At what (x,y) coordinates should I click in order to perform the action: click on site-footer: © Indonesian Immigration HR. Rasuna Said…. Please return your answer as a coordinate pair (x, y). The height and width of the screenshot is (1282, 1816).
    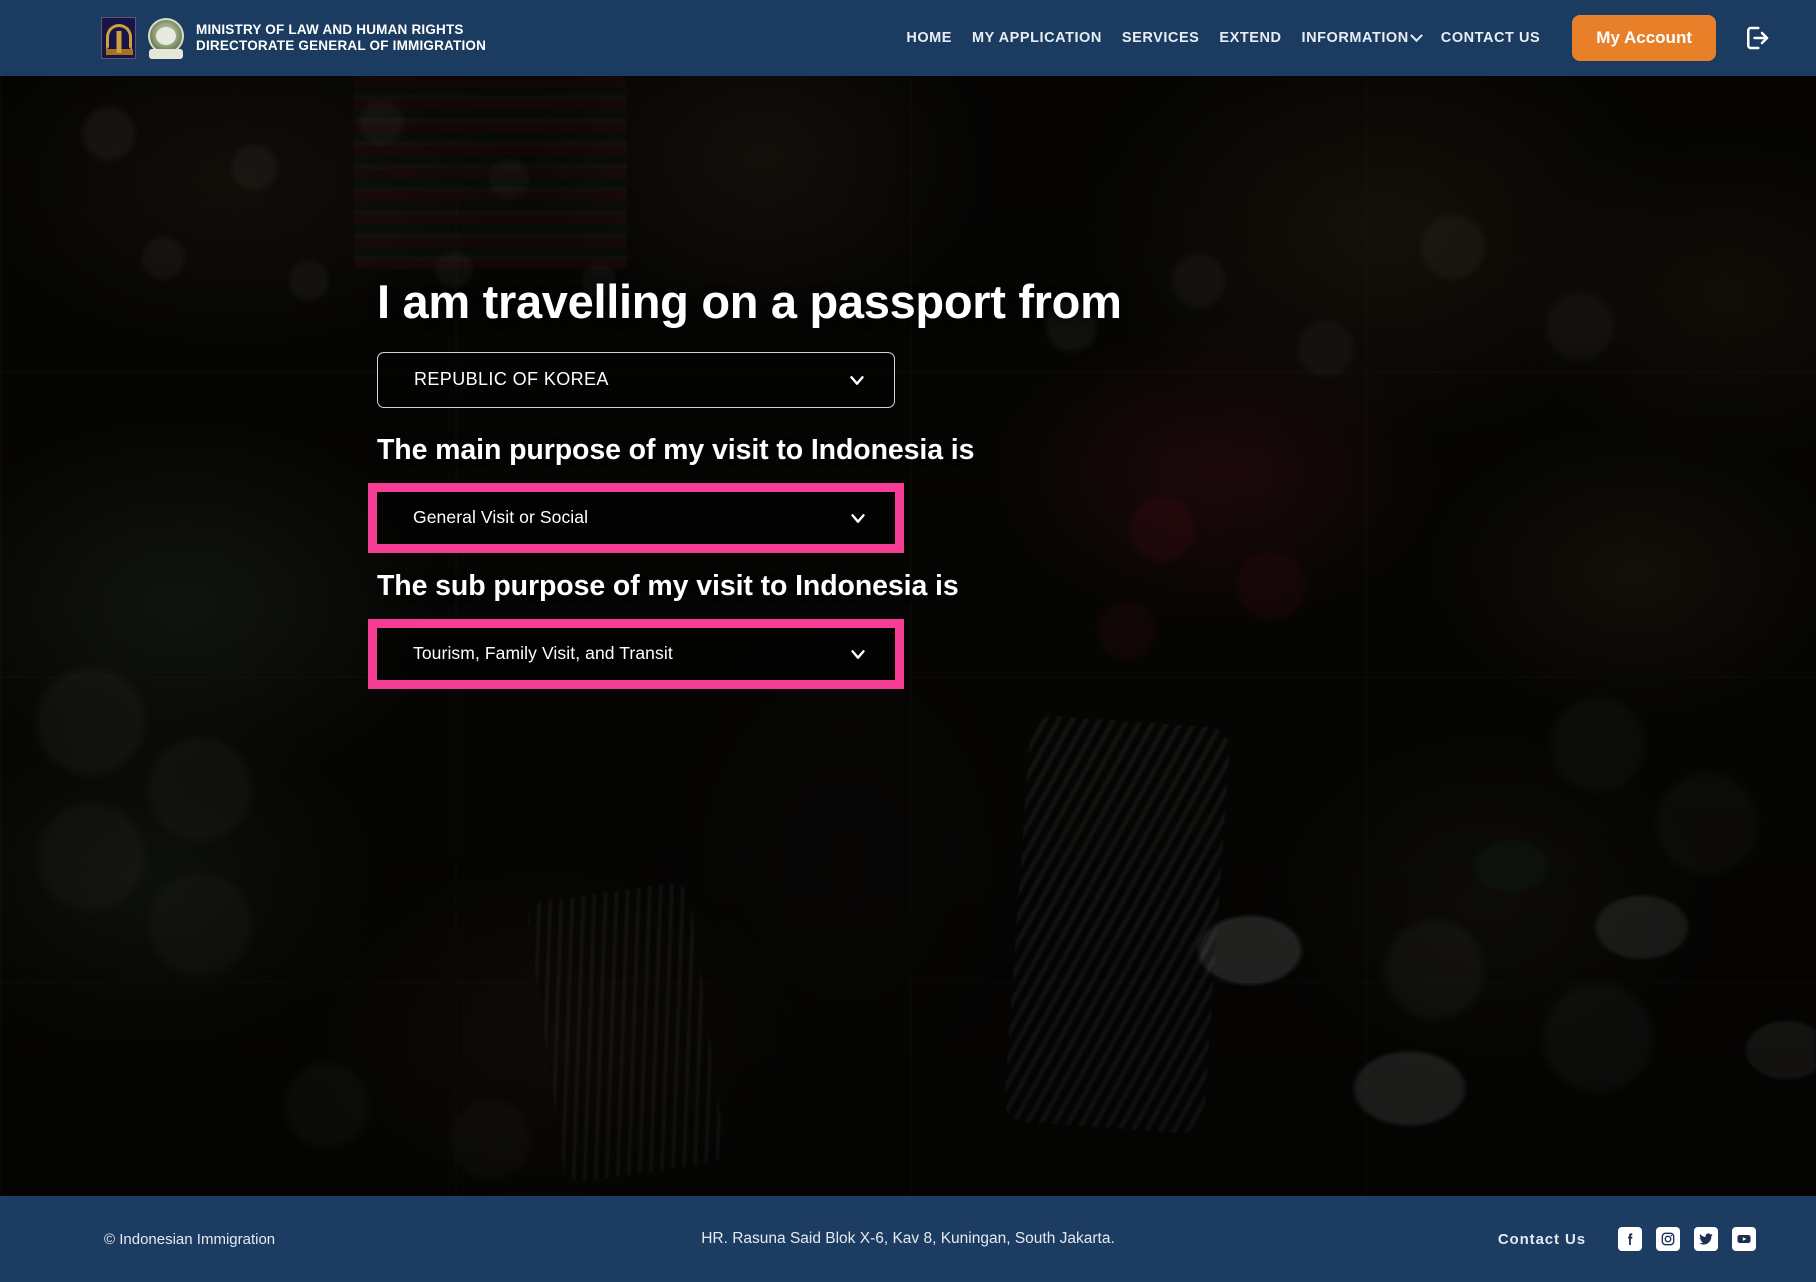
    Looking at the image, I should click on (908, 1239).